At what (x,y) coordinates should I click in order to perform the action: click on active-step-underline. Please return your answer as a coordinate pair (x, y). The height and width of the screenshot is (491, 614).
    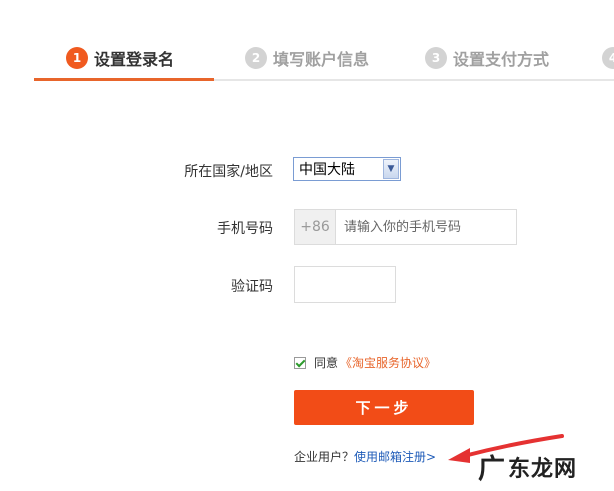
    Looking at the image, I should click on (124, 79).